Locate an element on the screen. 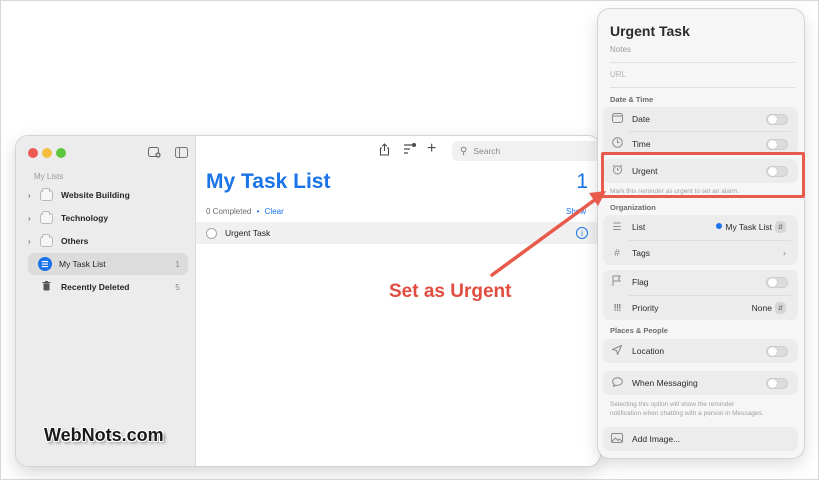 This screenshot has height=480, width=819. set-as-urgent-annotation: Set as Urgent is located at coordinates (450, 291).